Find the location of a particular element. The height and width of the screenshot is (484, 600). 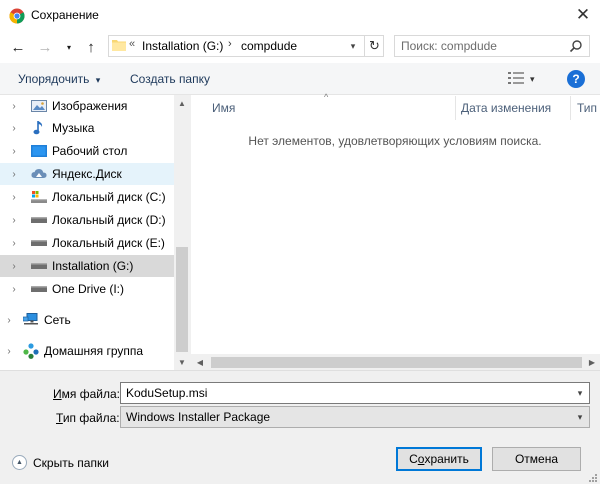

chevron-up-icon: ▲ is located at coordinates (19, 462).